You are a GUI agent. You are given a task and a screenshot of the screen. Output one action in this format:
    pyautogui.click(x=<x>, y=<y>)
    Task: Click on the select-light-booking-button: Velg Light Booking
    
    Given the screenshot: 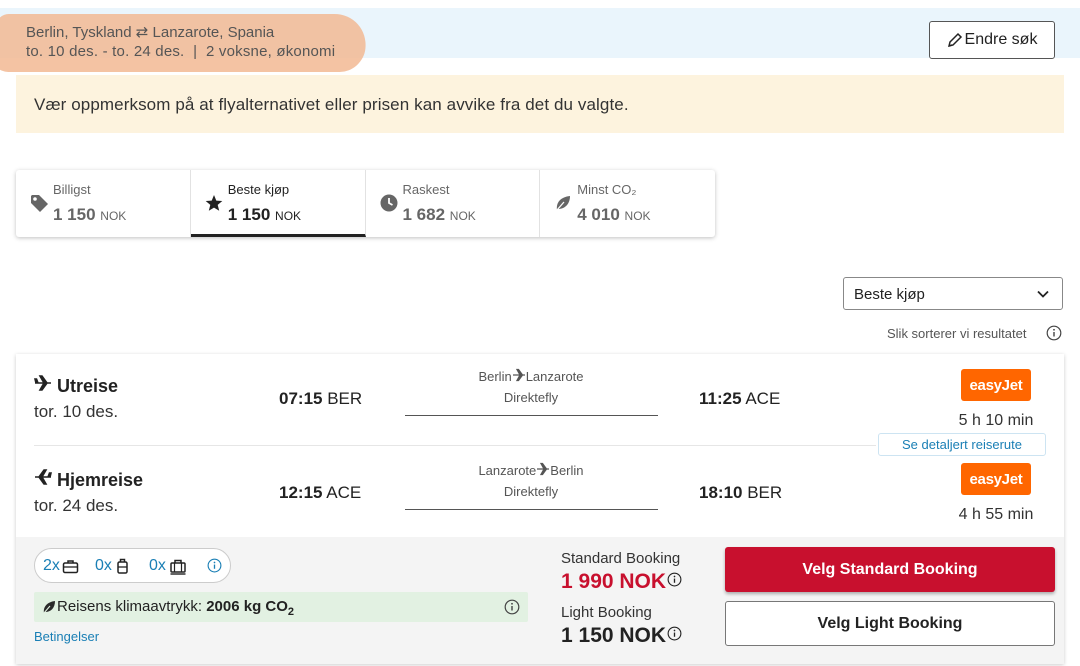 What is the action you would take?
    pyautogui.click(x=890, y=623)
    